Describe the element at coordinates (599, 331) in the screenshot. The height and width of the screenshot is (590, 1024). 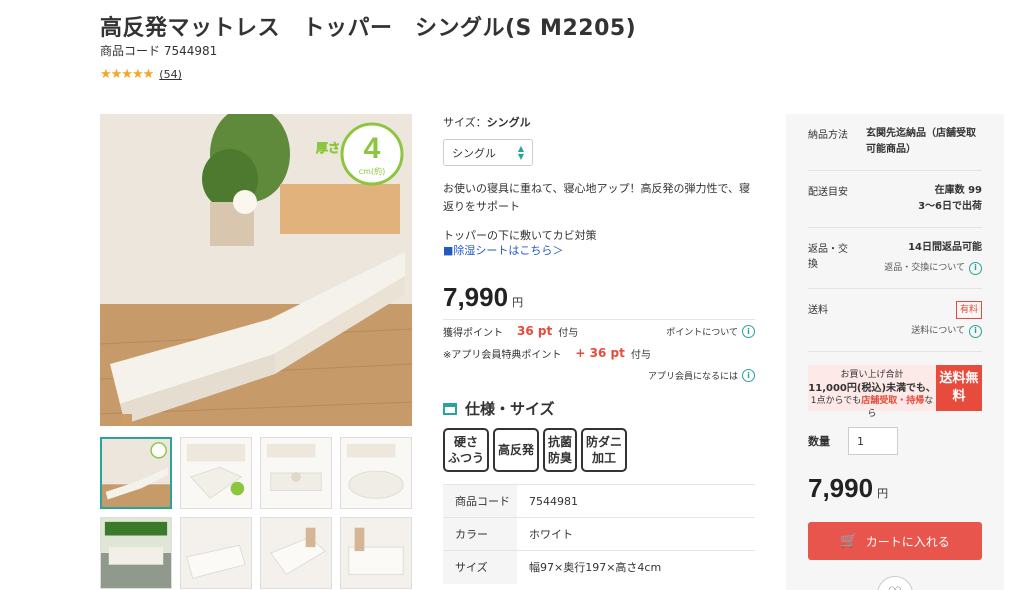
I see `points-row: 獲得ポイント 36 pt 付与 ポイントについて i` at that location.